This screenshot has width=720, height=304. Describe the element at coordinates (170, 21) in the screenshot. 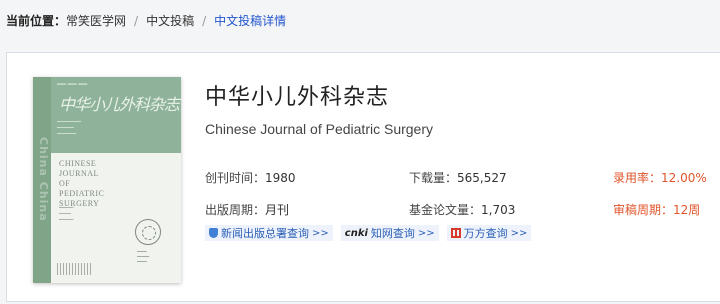

I see `breadcrumb-submission-link: 中文投稿` at that location.